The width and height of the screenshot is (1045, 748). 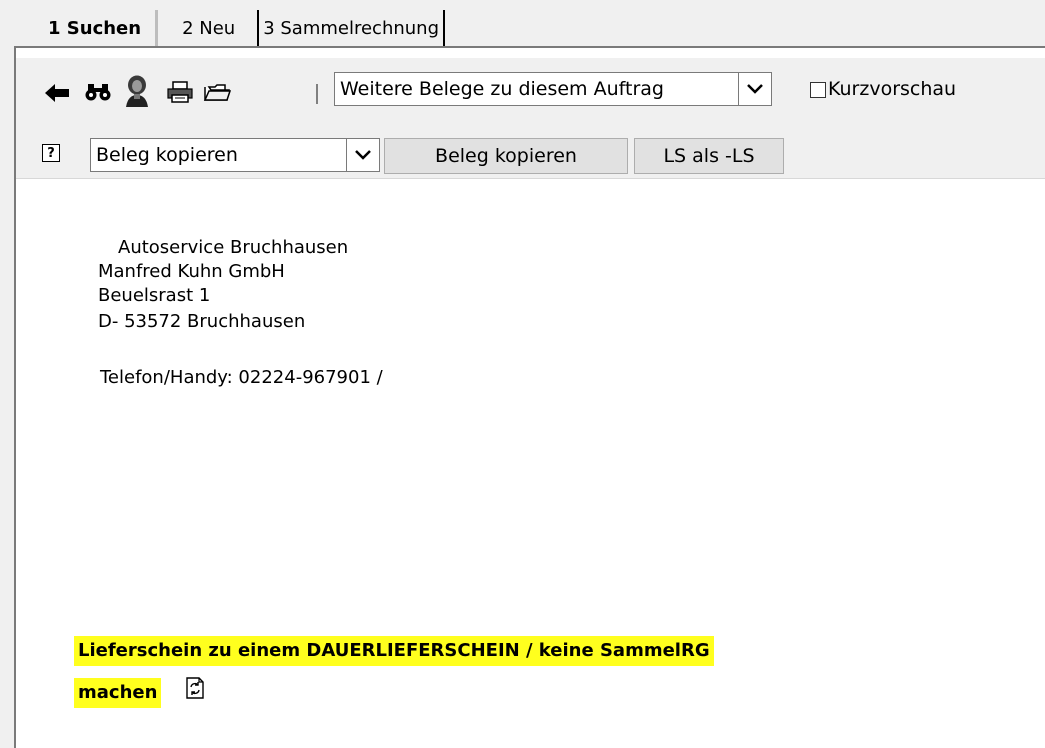 I want to click on notice-line-2: machen, so click(x=118, y=693).